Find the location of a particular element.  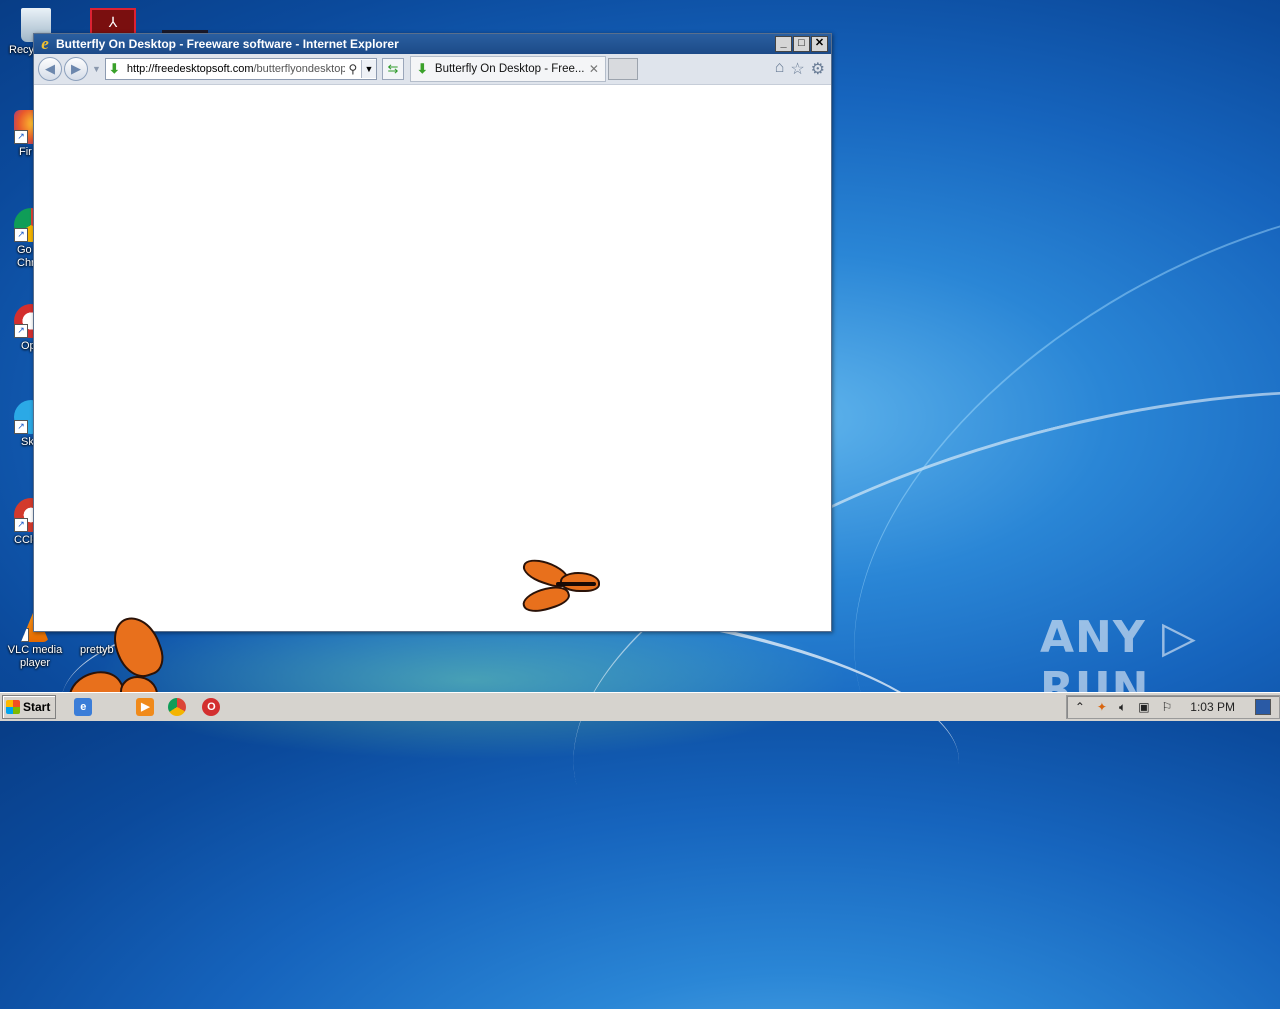

address-host: http://freedesktopsoft.com is located at coordinates (190, 69).